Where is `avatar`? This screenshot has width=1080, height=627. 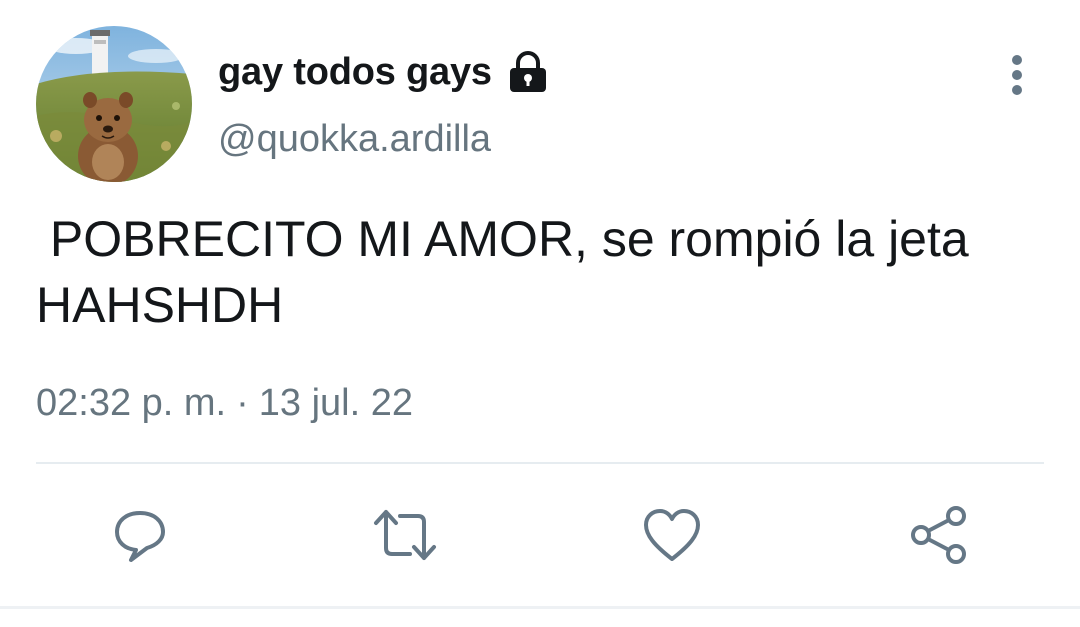
avatar is located at coordinates (114, 104).